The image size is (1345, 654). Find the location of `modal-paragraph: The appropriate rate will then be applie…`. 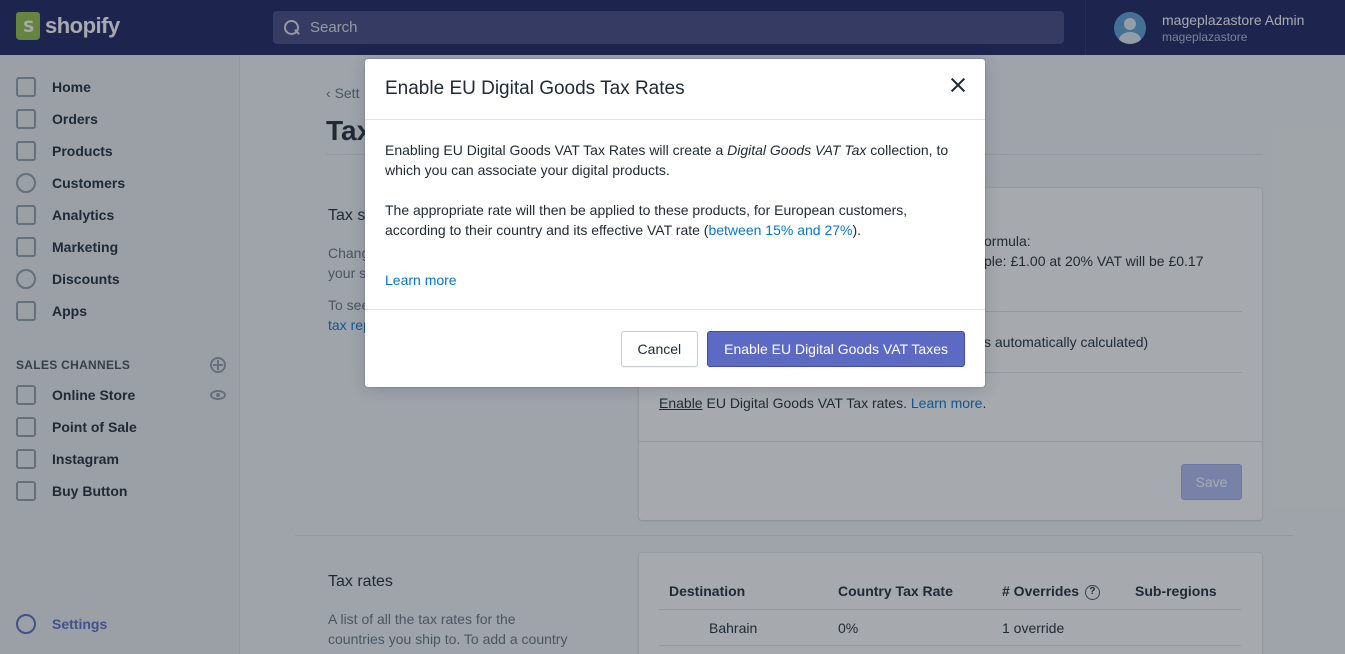

modal-paragraph: The appropriate rate will then be applie… is located at coordinates (675, 220).